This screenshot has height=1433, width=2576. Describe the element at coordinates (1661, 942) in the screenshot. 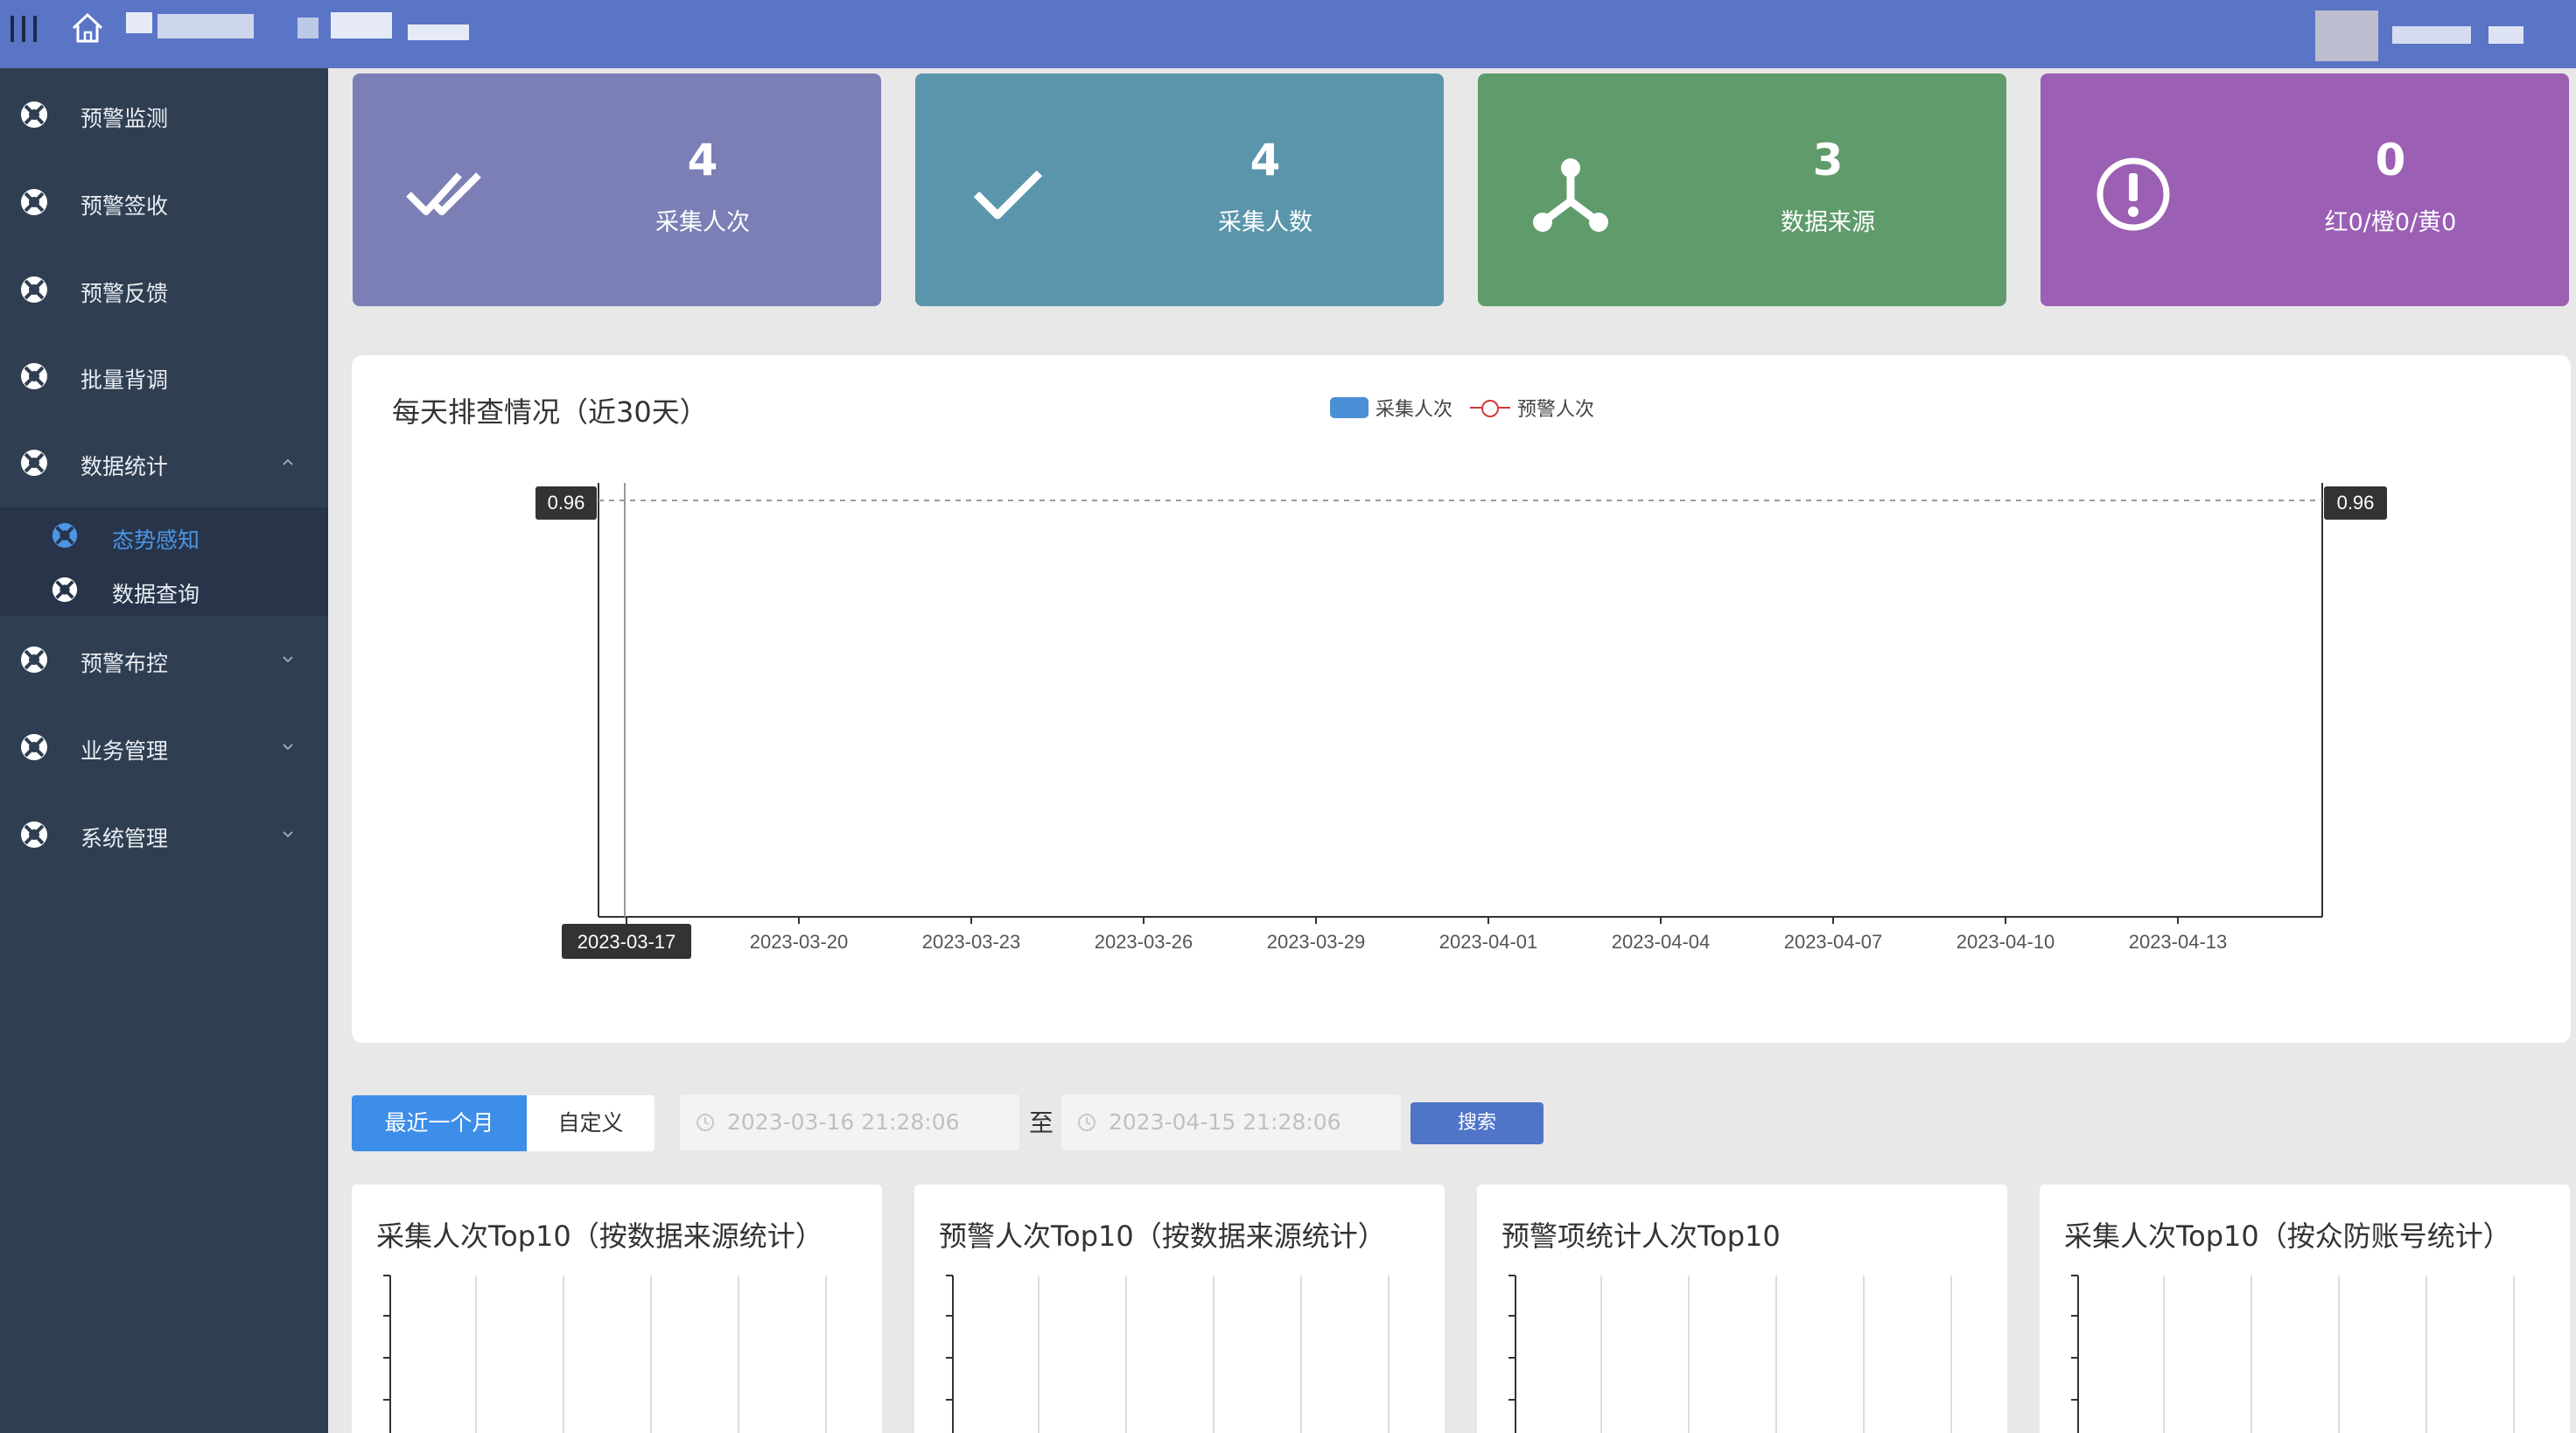

I see `x-tick-label: 2023-04-04` at that location.